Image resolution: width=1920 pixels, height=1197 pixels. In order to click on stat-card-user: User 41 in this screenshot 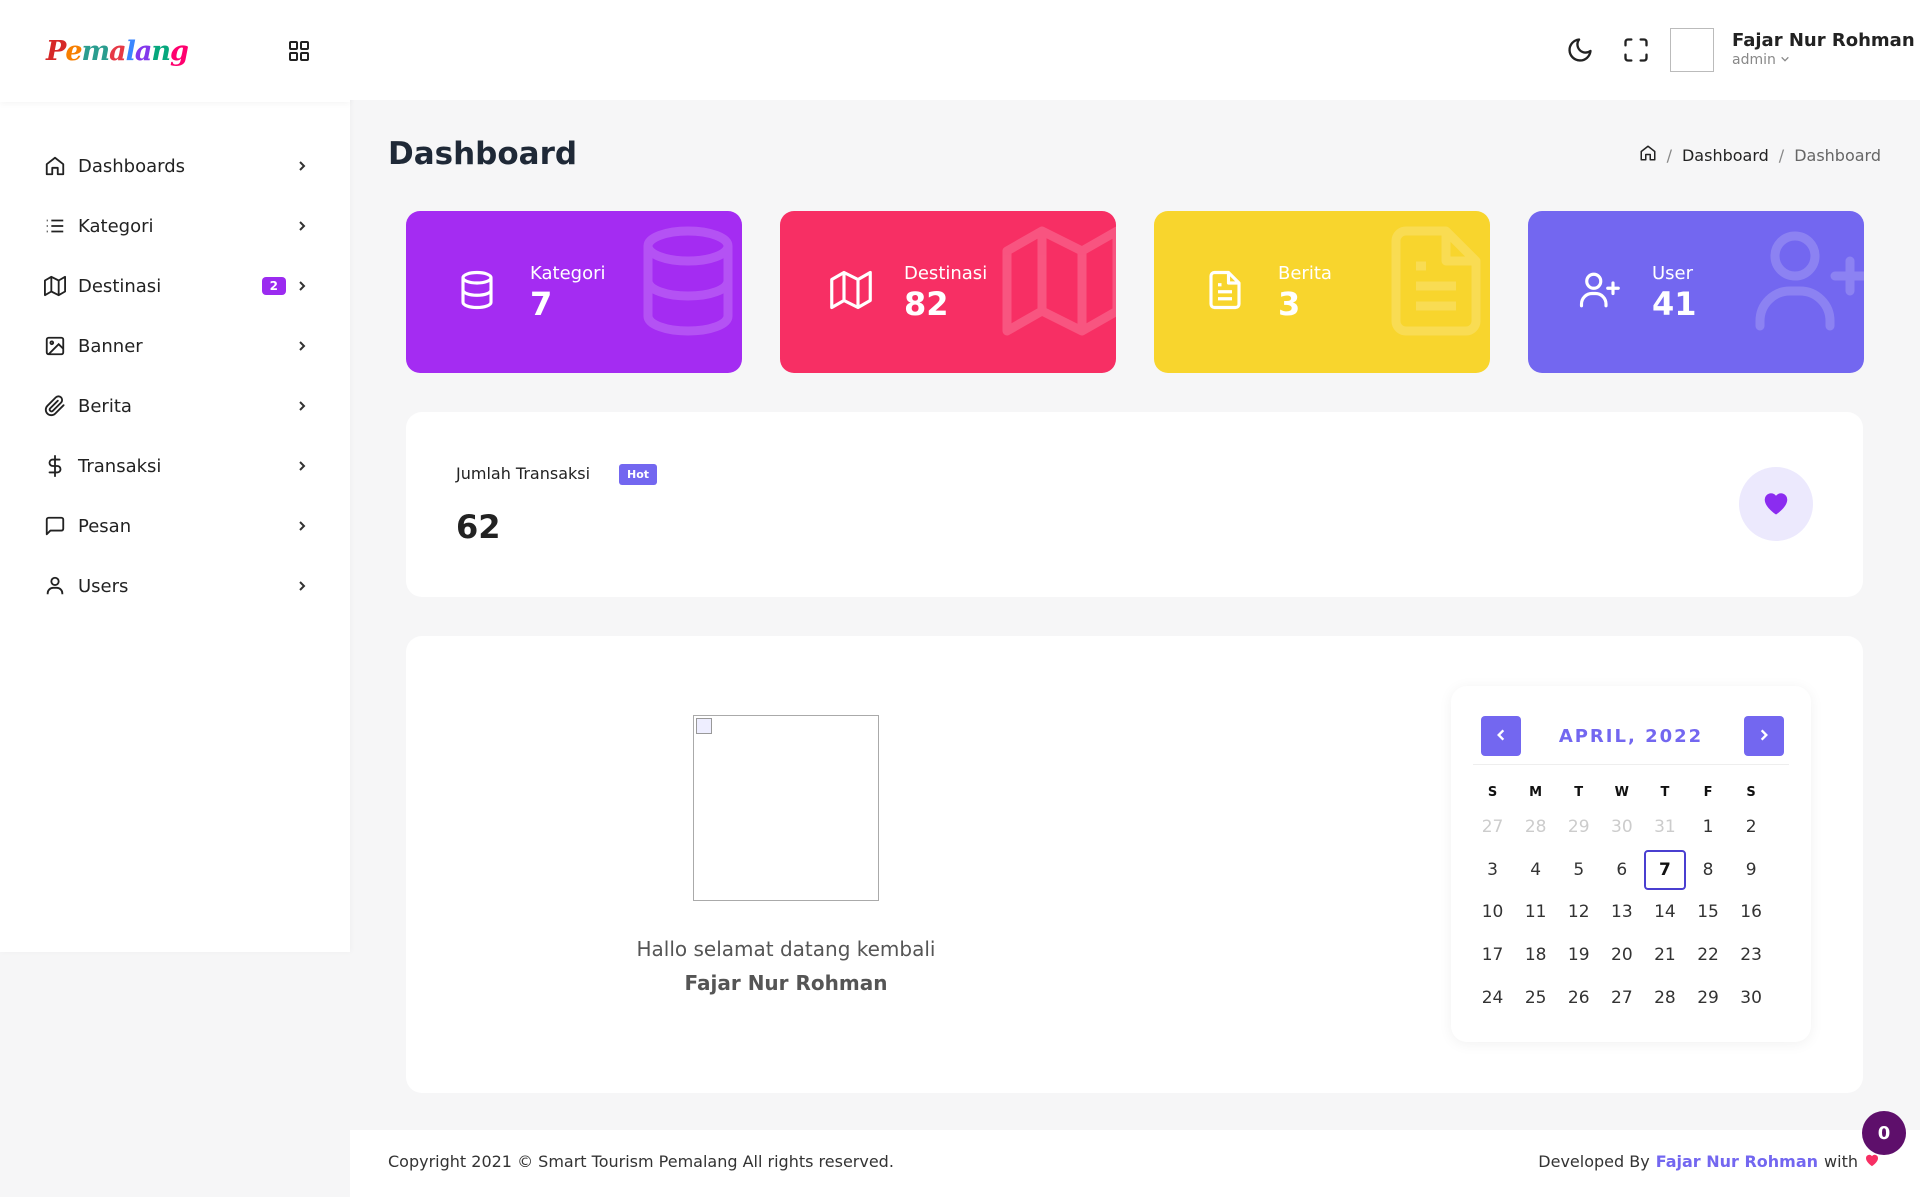, I will do `click(1696, 292)`.